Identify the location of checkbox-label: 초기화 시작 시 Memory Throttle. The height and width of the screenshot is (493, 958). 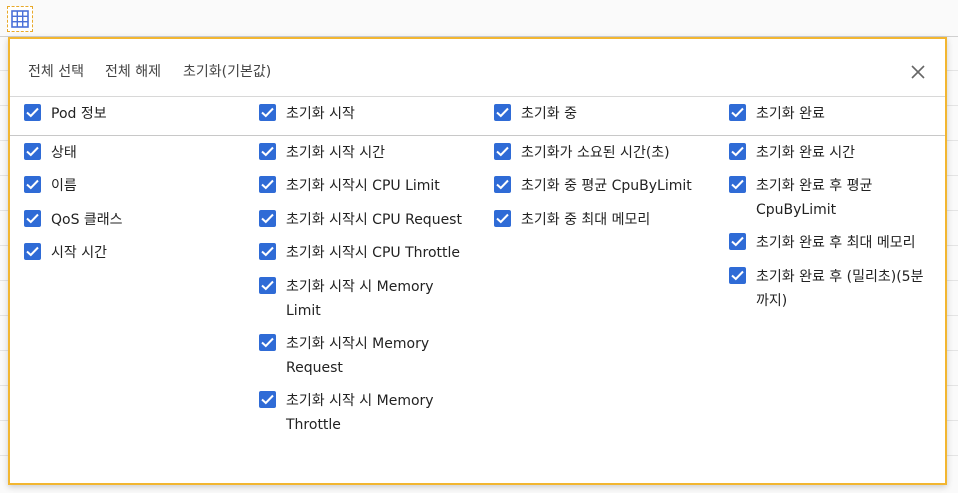
(360, 413).